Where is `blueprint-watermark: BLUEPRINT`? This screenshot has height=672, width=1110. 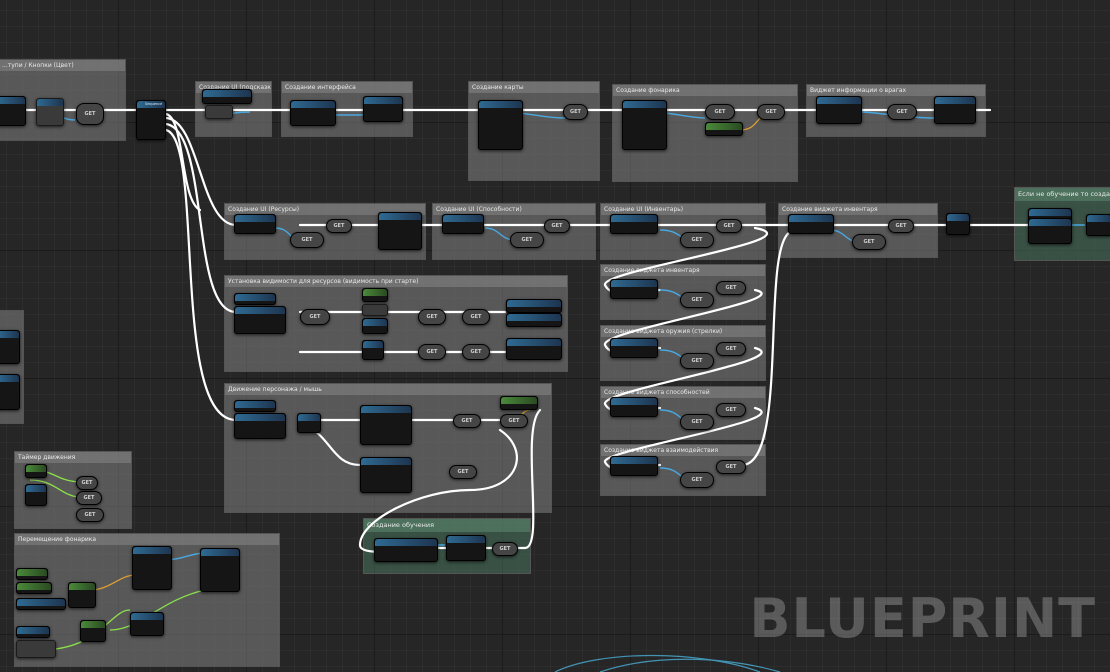 blueprint-watermark: BLUEPRINT is located at coordinates (922, 618).